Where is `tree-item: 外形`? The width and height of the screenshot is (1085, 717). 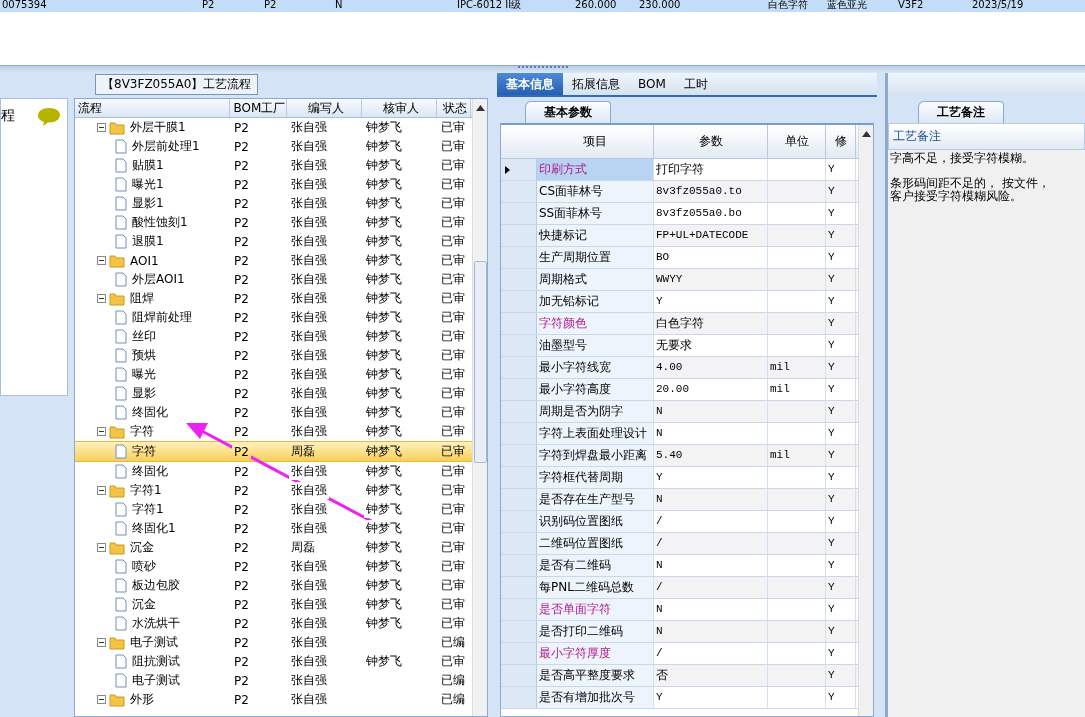 tree-item: 外形 is located at coordinates (142, 699).